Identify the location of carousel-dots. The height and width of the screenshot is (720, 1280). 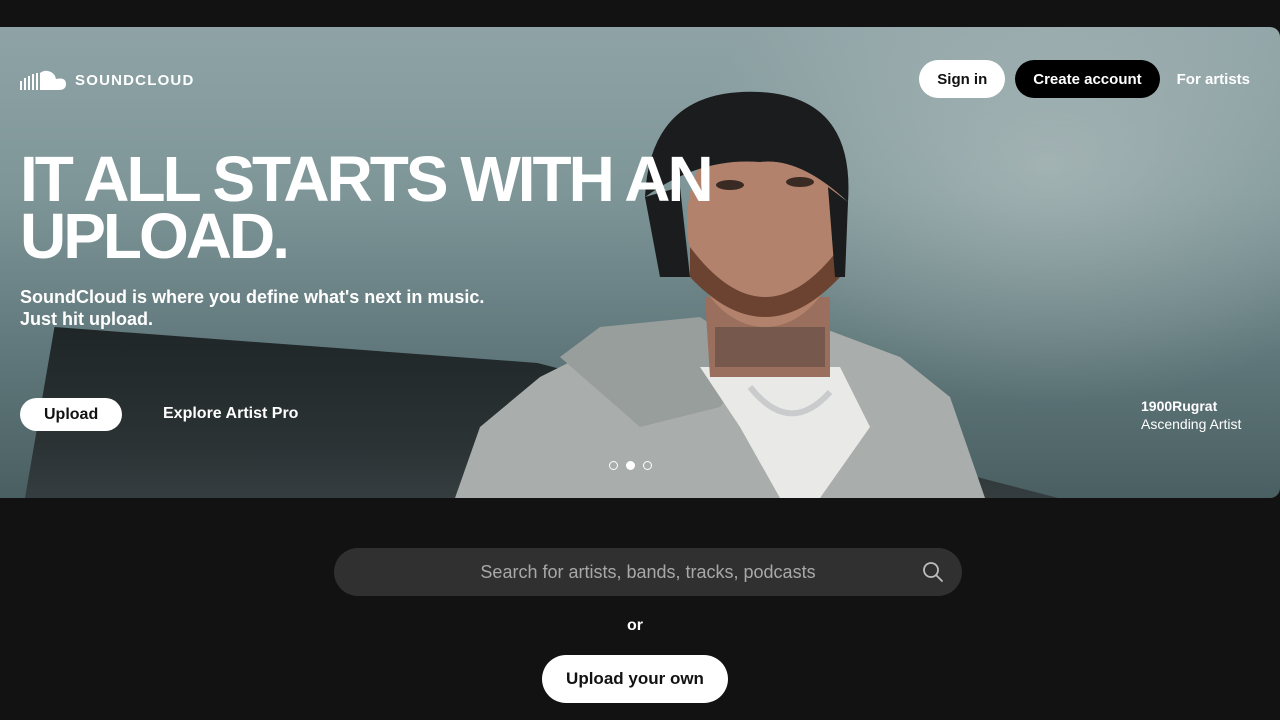
(630, 465).